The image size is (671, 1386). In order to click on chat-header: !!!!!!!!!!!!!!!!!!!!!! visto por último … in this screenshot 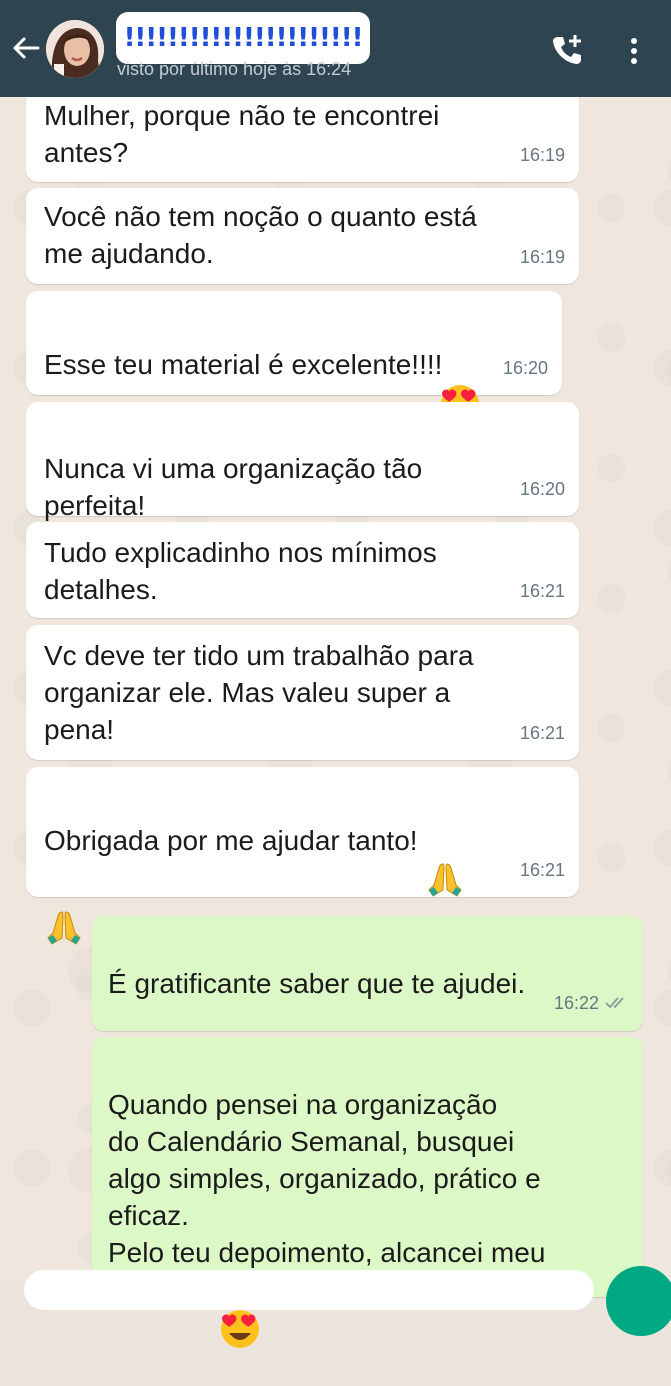, I will do `click(335, 48)`.